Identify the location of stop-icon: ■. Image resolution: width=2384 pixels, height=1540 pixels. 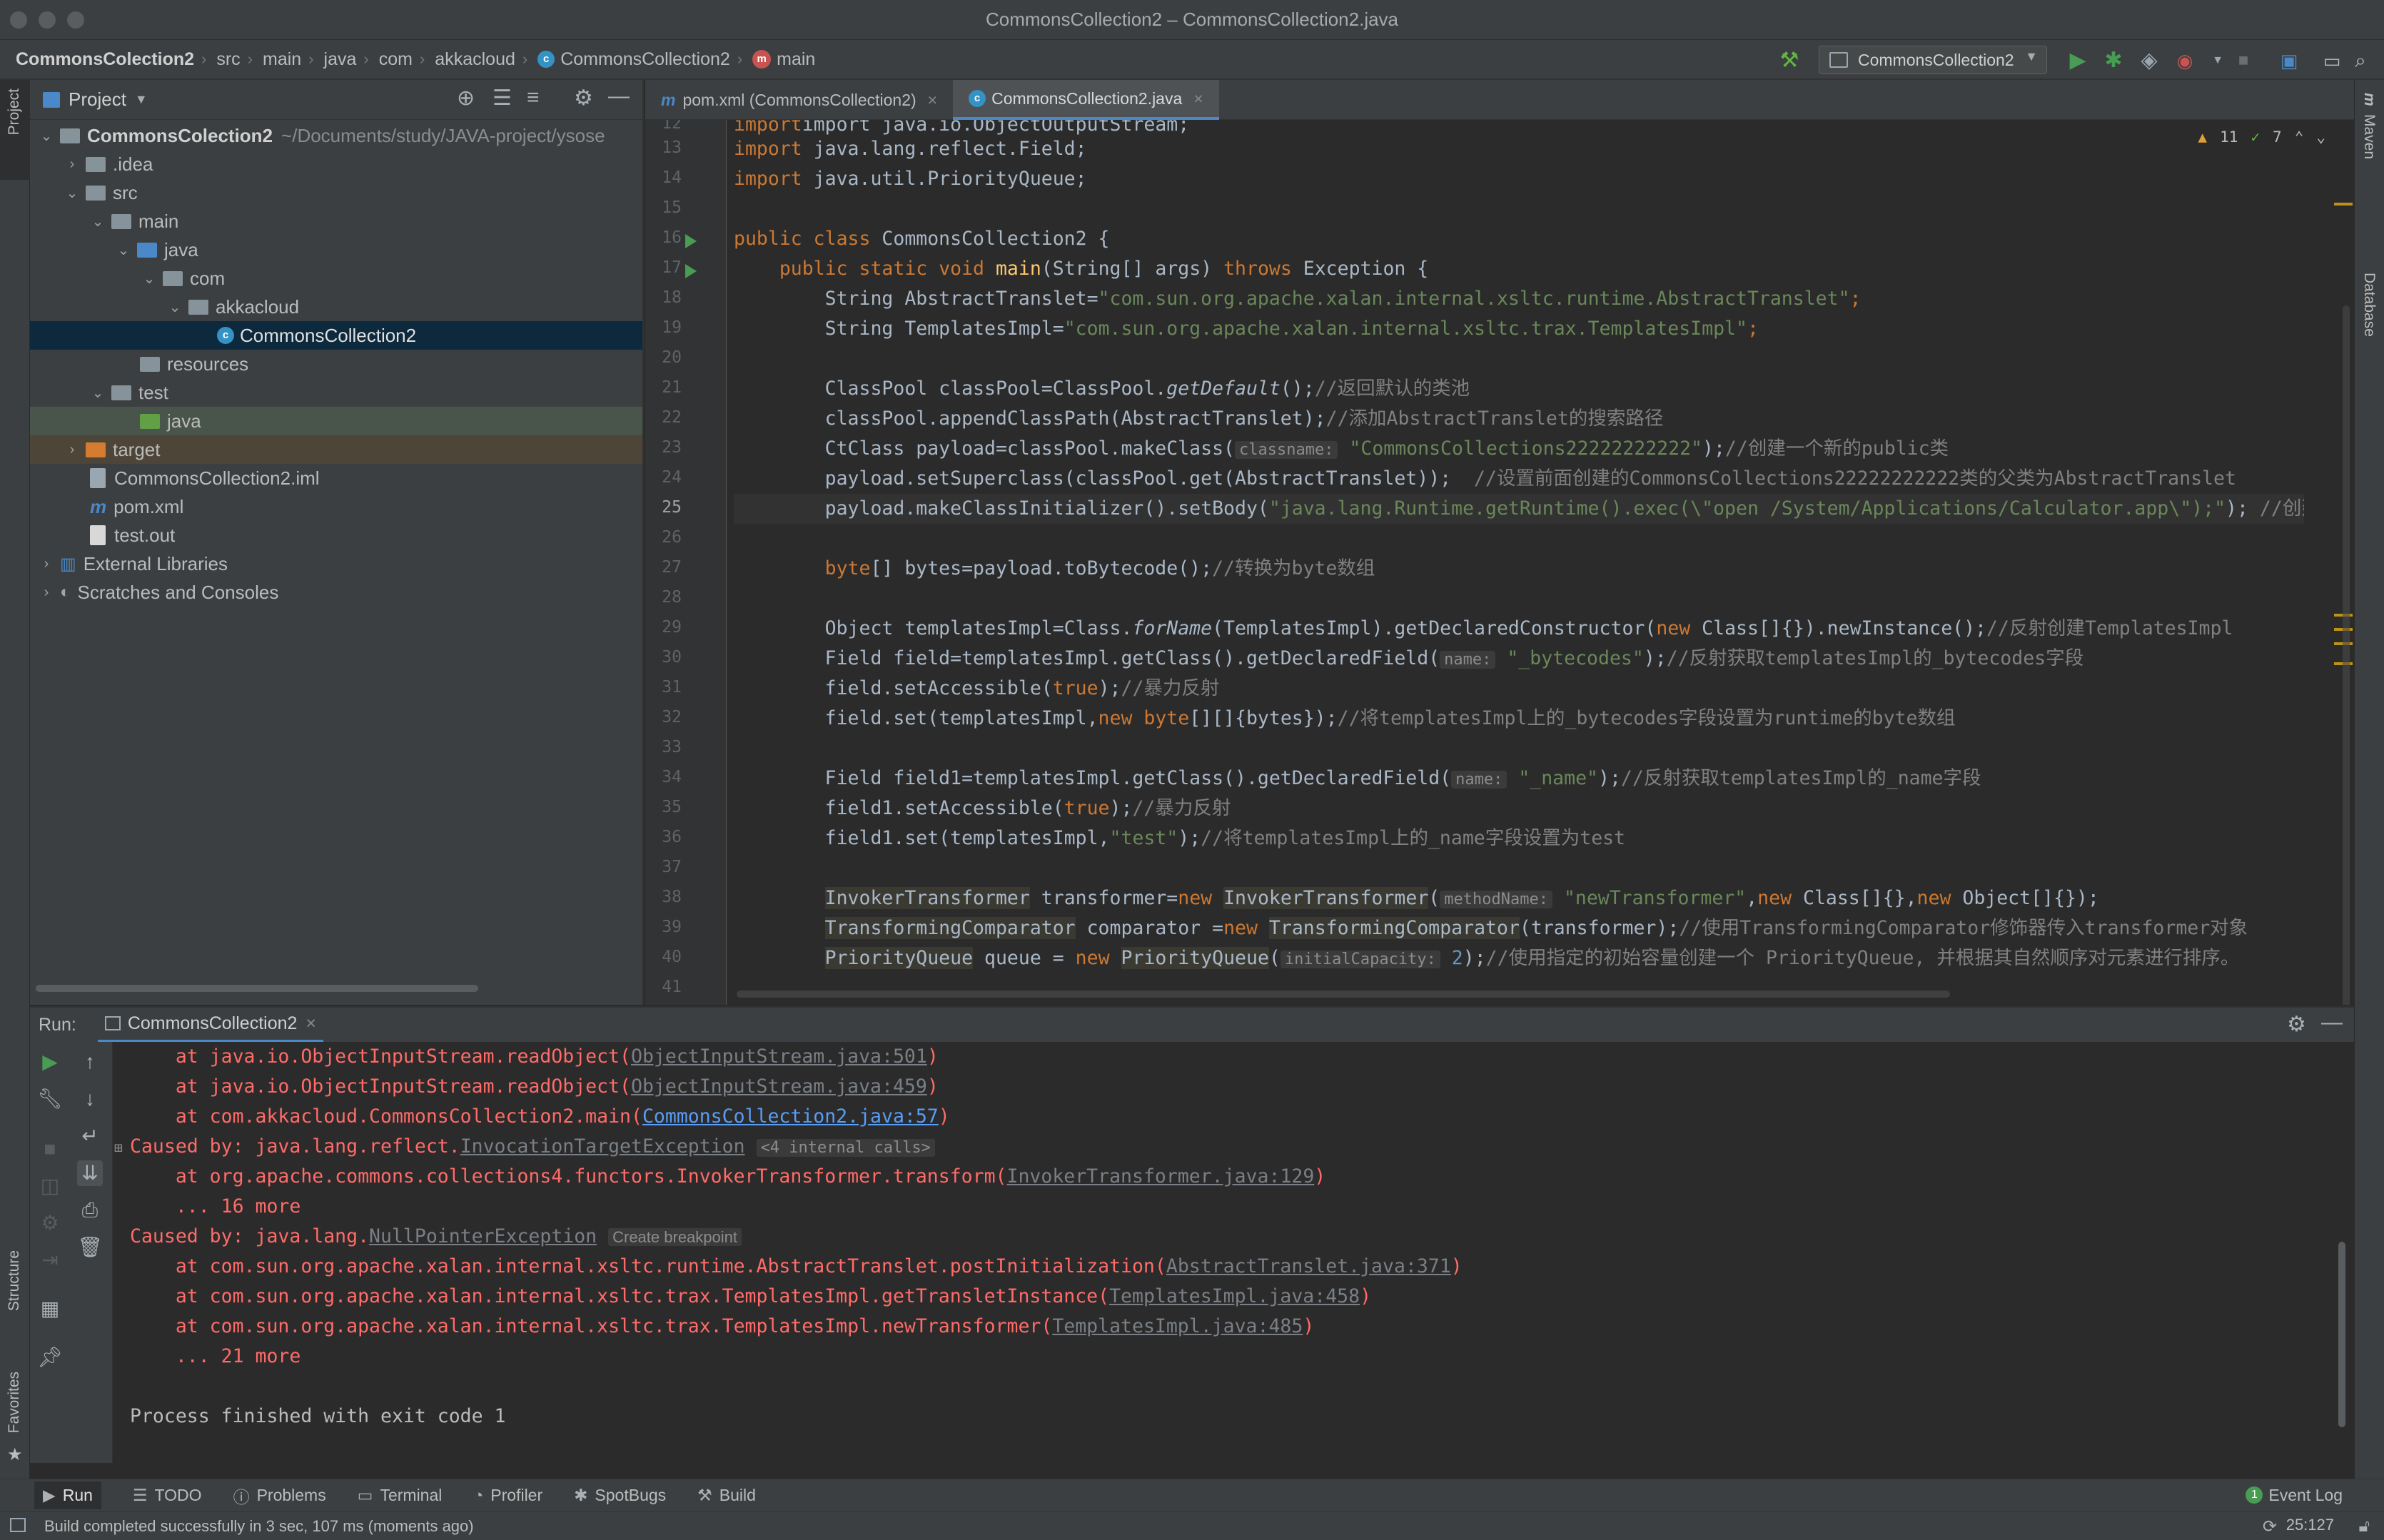
(50, 1149).